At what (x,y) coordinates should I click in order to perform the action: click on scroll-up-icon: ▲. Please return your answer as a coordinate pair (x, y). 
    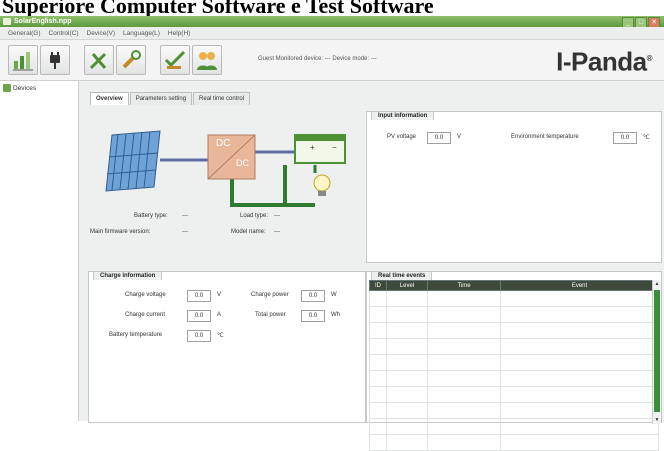
    Looking at the image, I should click on (657, 284).